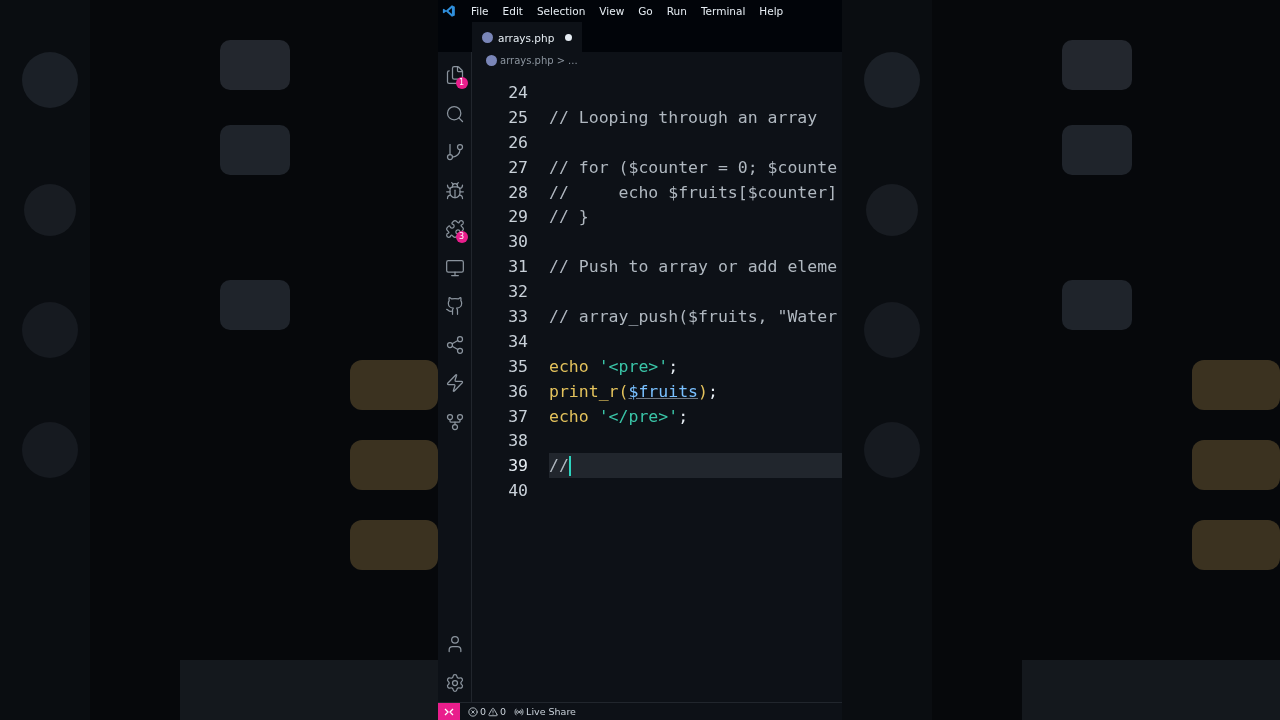  I want to click on puzzle-icon, so click(454, 229).